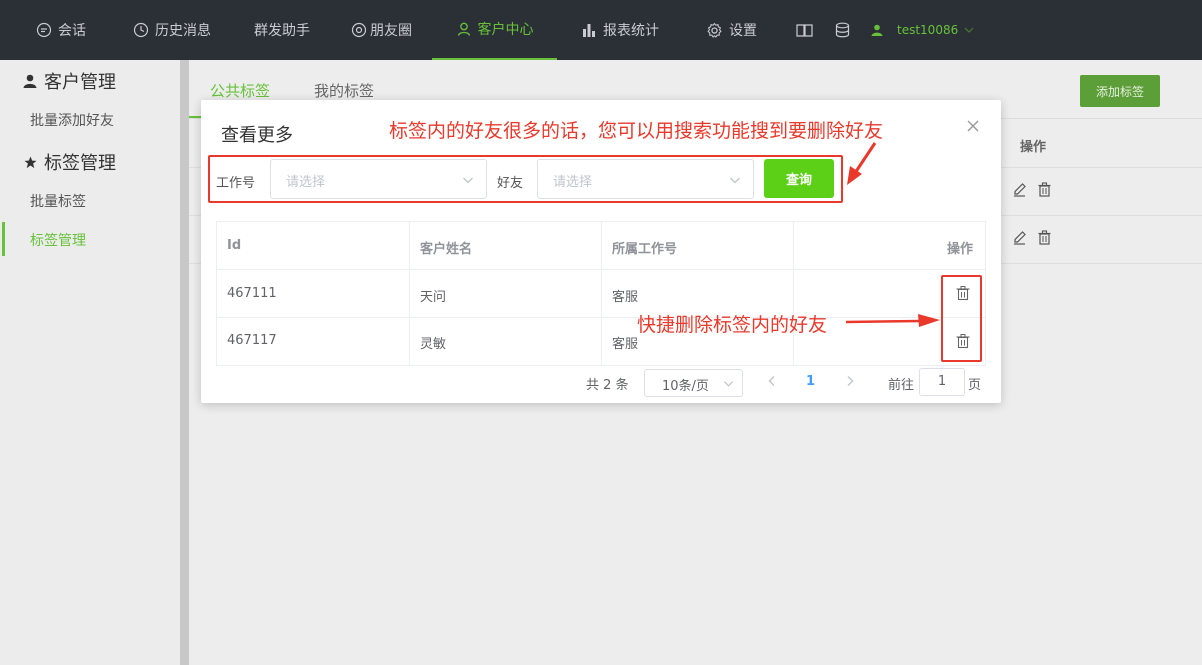 The height and width of the screenshot is (665, 1202). I want to click on annotation-delete-tip: 快捷删除标签内的好友, so click(732, 325).